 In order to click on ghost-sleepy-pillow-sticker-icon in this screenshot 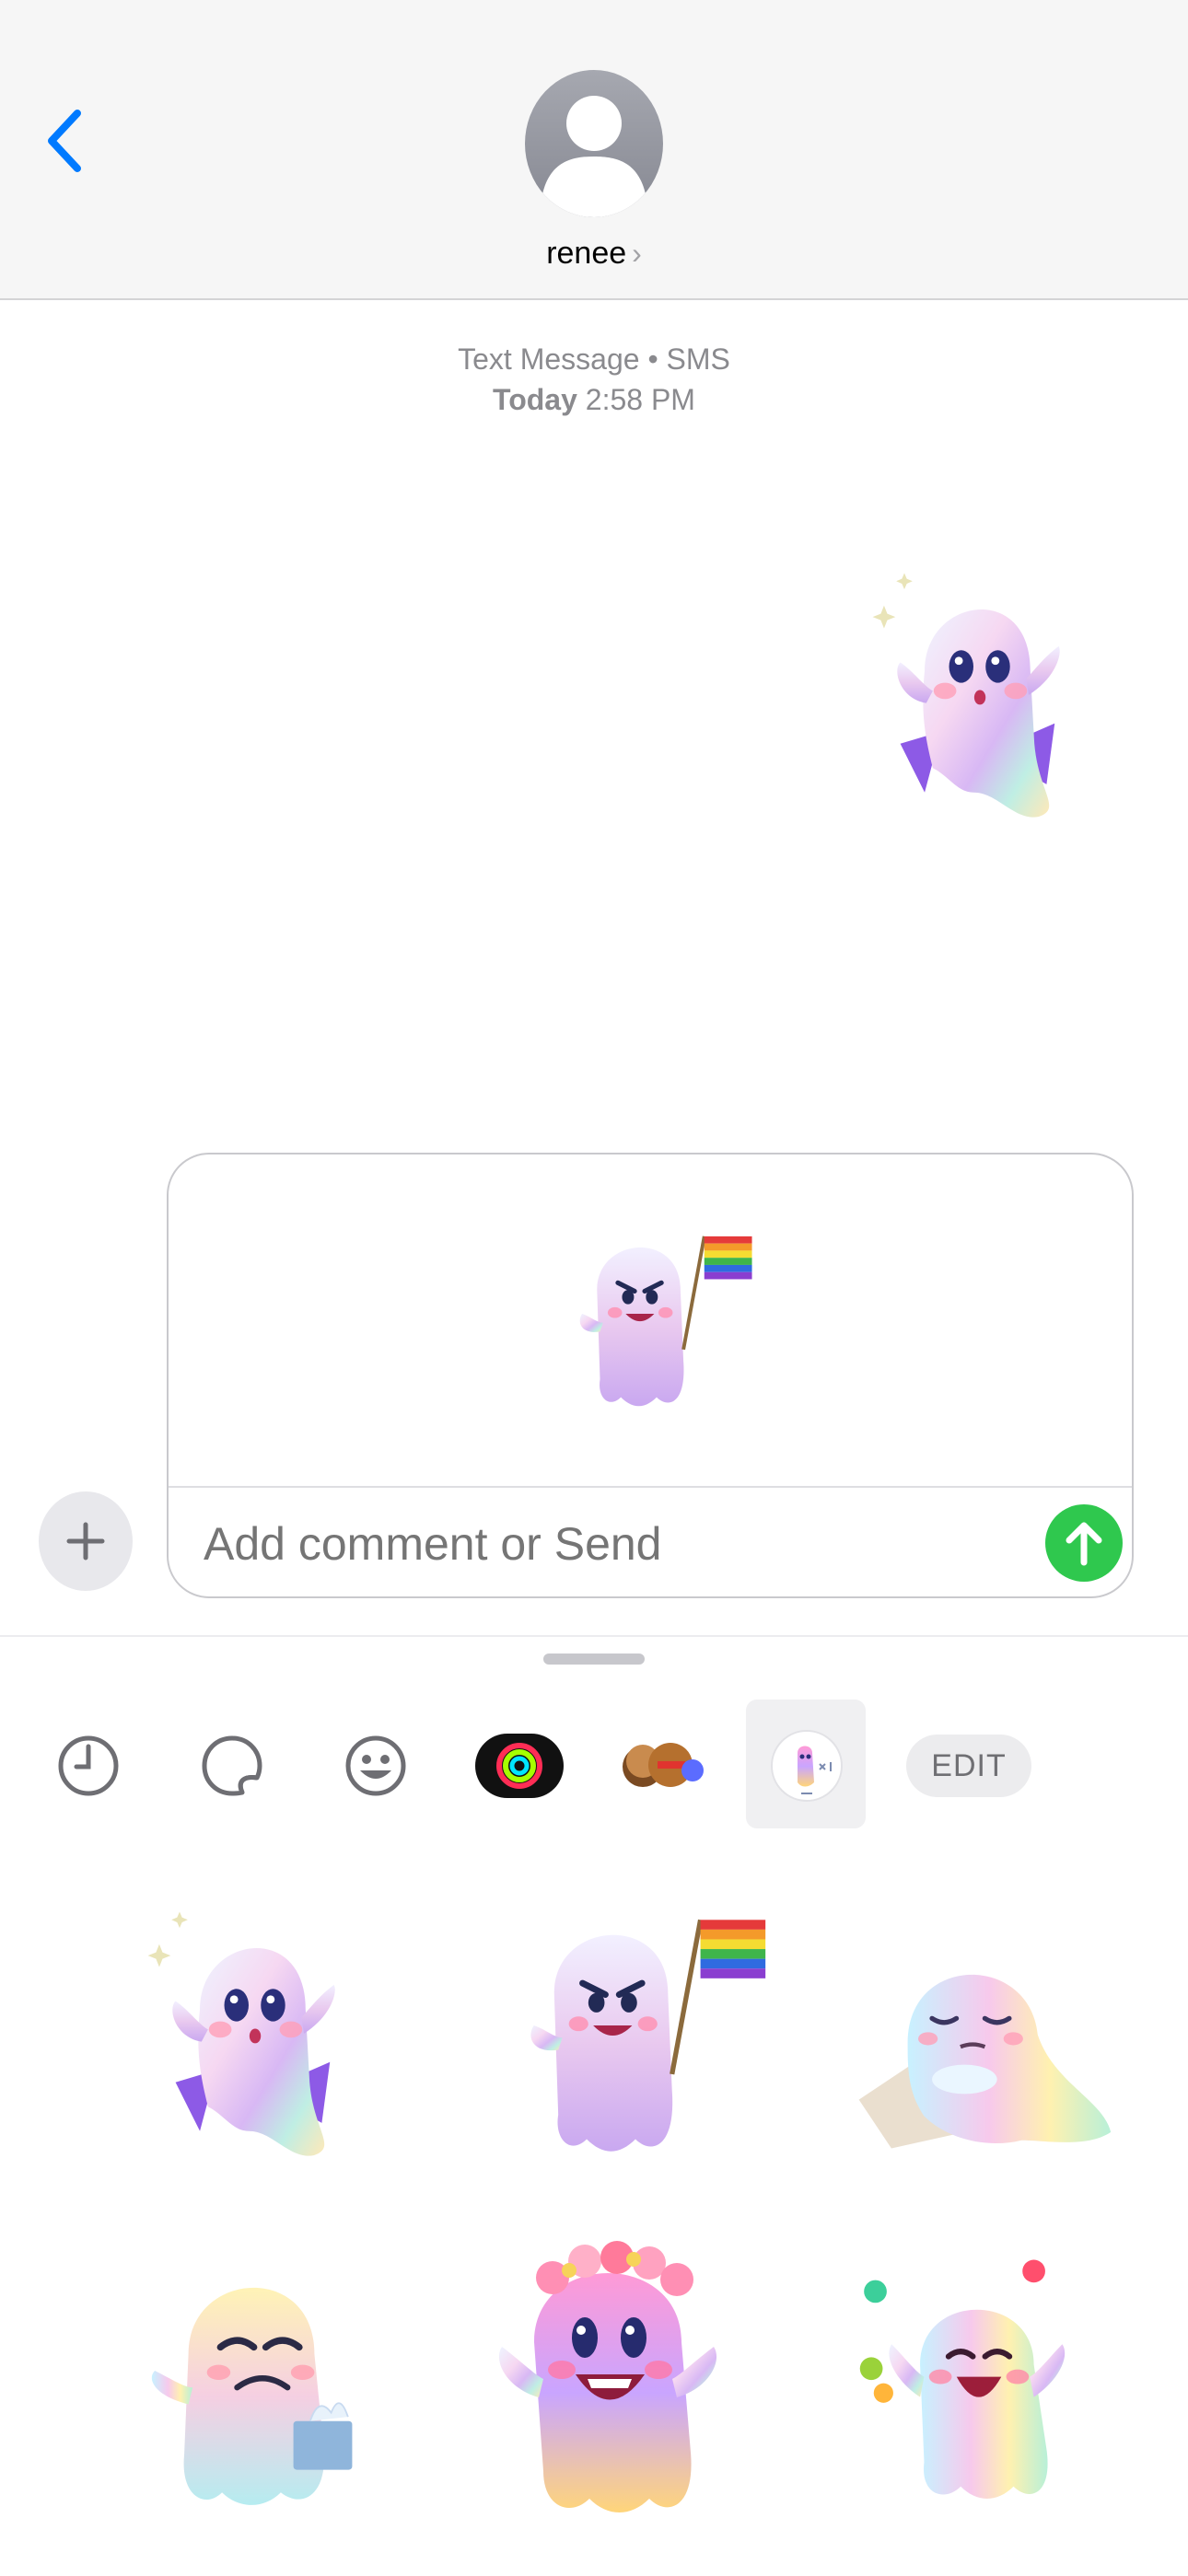, I will do `click(981, 2035)`.